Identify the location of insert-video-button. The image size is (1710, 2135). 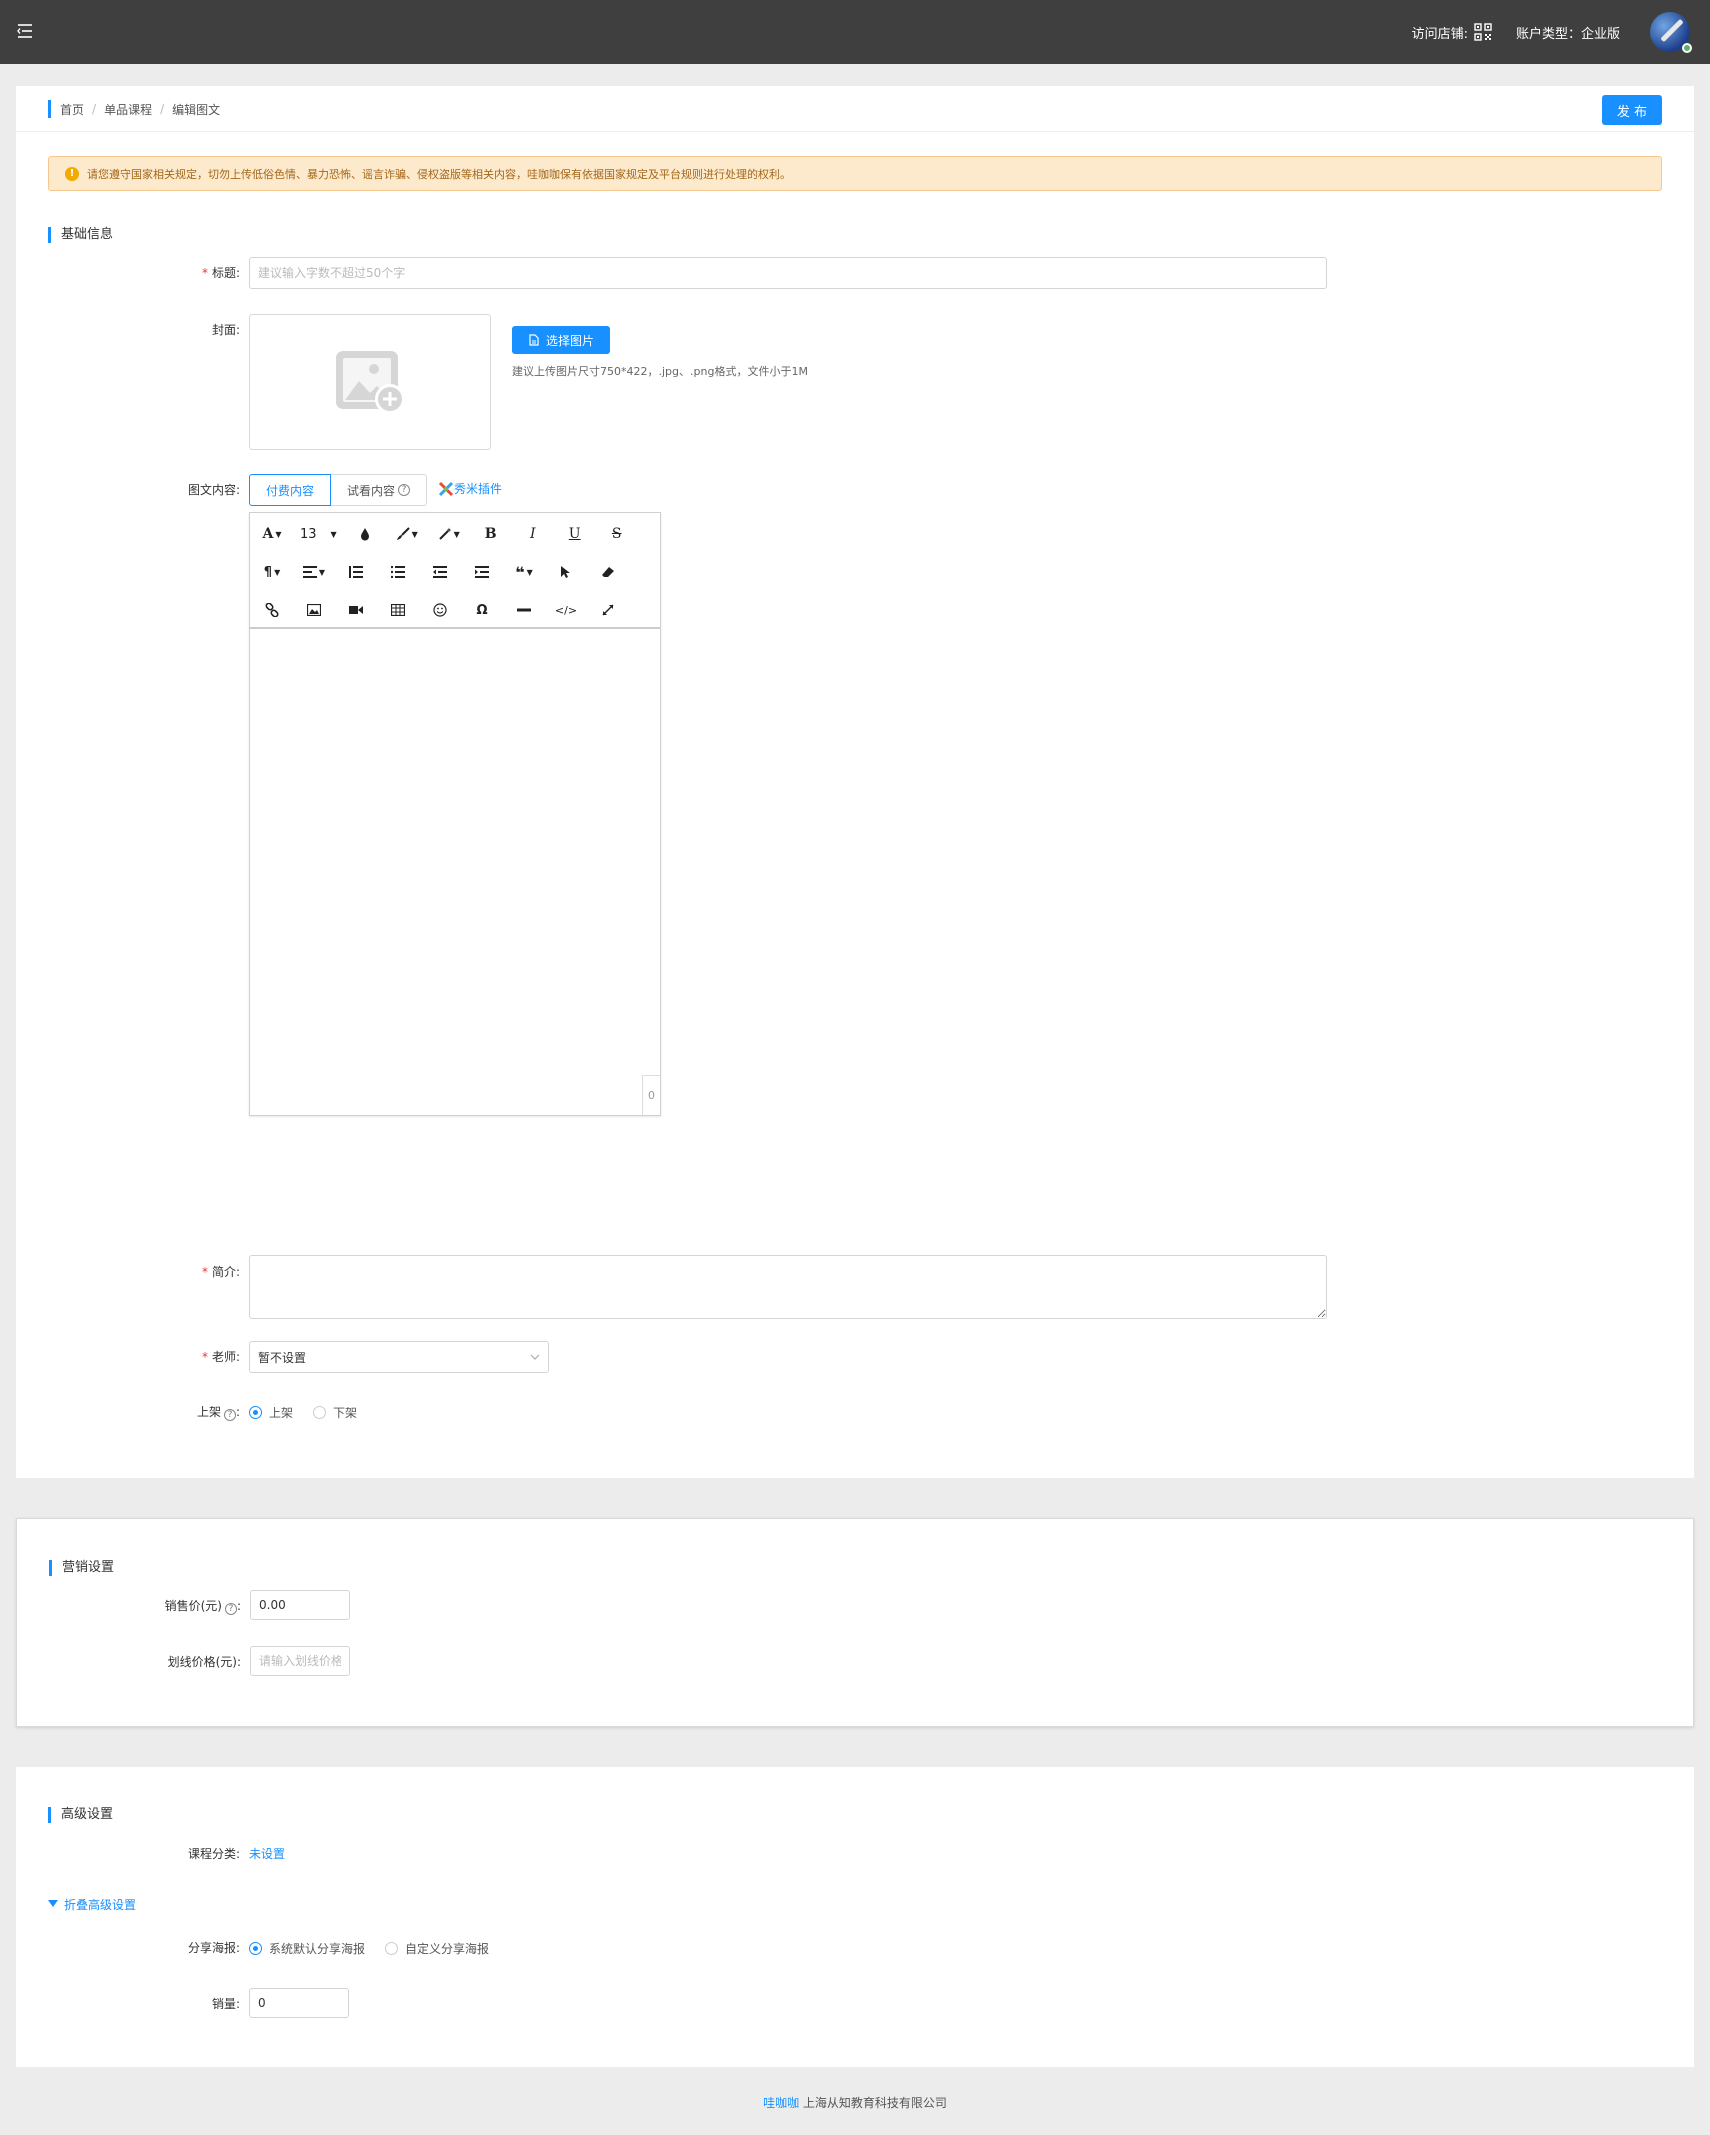
(356, 610).